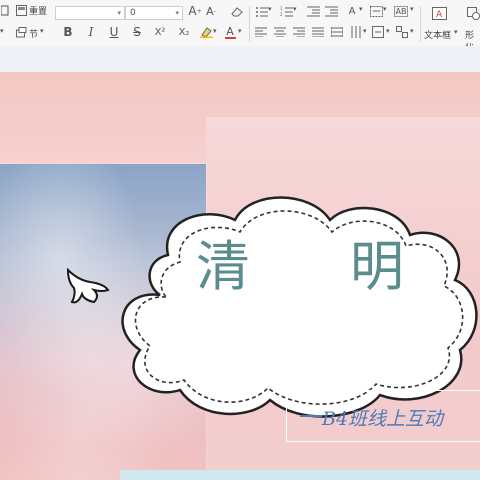 This screenshot has height=480, width=480. What do you see at coordinates (90, 13) in the screenshot?
I see `font-name-select: ▾` at bounding box center [90, 13].